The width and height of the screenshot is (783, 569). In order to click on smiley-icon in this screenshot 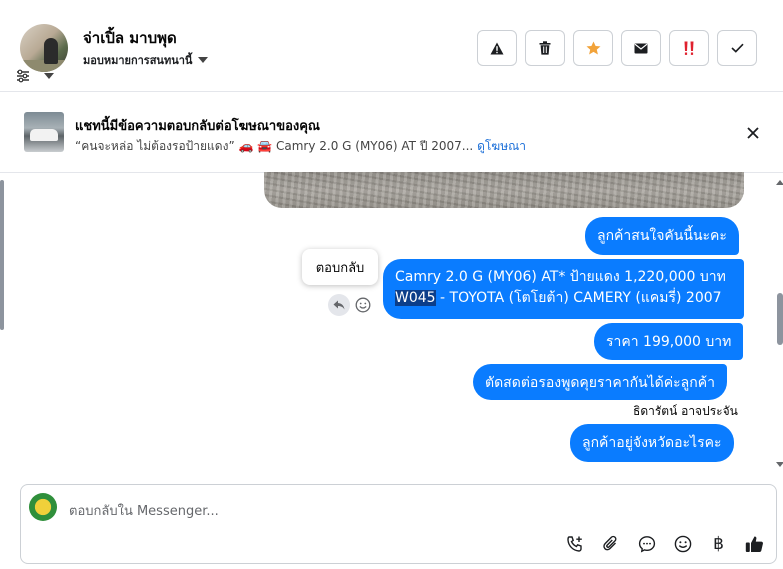, I will do `click(682, 544)`.